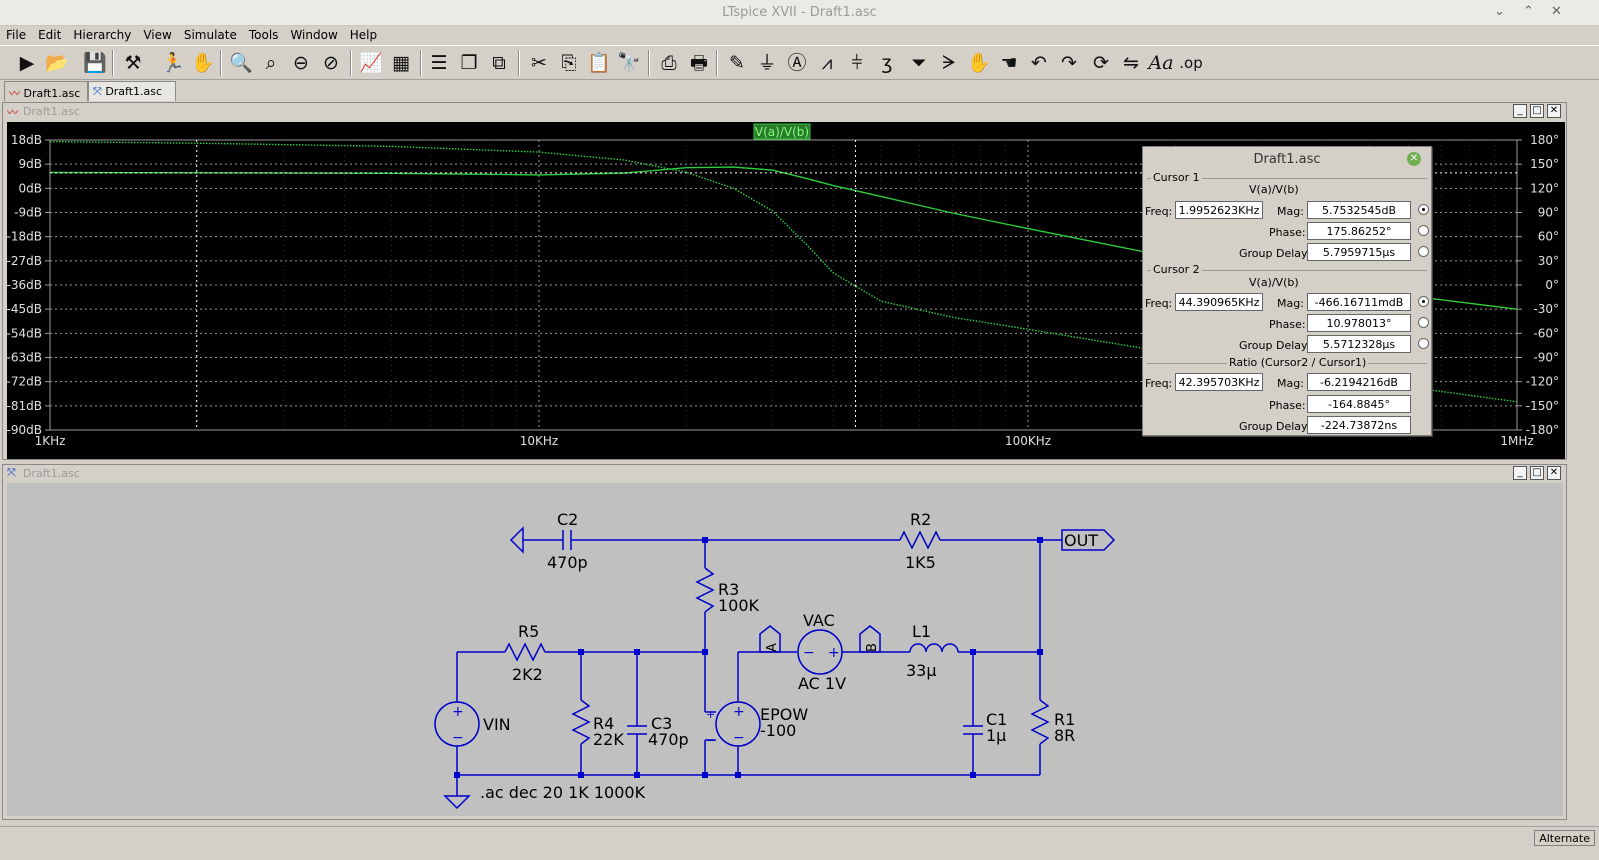  I want to click on spice-directive-icon: .op, so click(1191, 63).